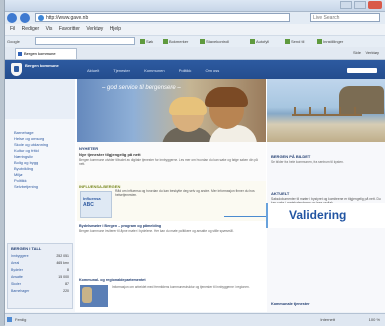 This screenshot has height=326, width=385. What do you see at coordinates (40, 263) in the screenshot?
I see `about-row: Areal 465 km²` at bounding box center [40, 263].